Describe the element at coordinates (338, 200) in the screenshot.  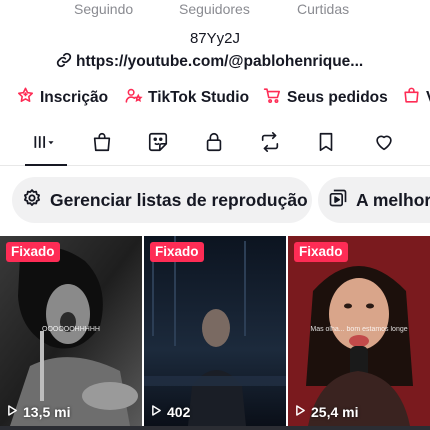
I see `playlist-icon` at that location.